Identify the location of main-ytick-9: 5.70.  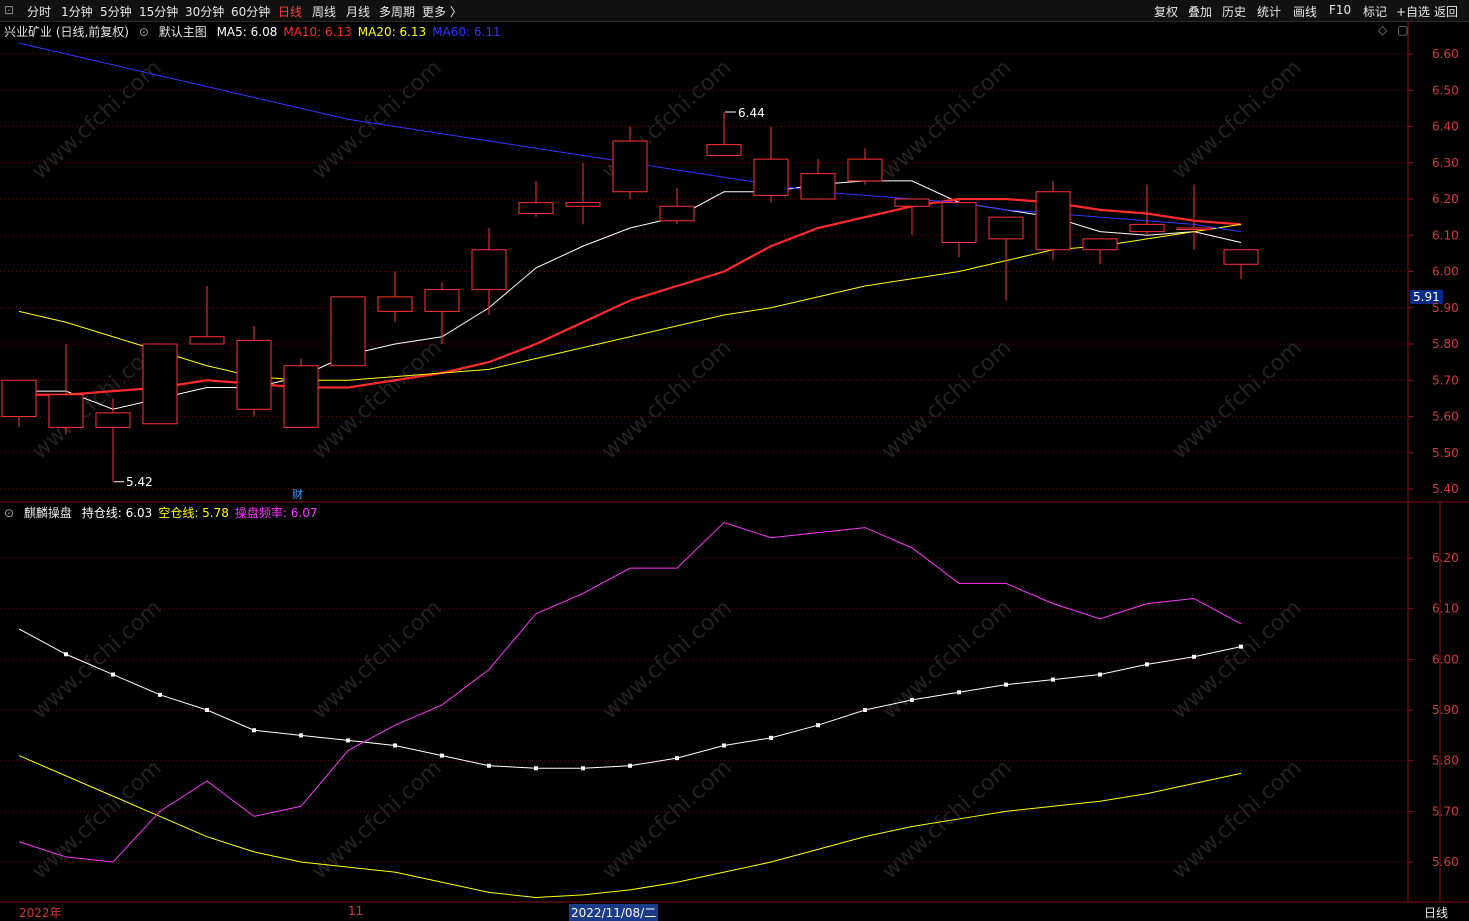
(1445, 380).